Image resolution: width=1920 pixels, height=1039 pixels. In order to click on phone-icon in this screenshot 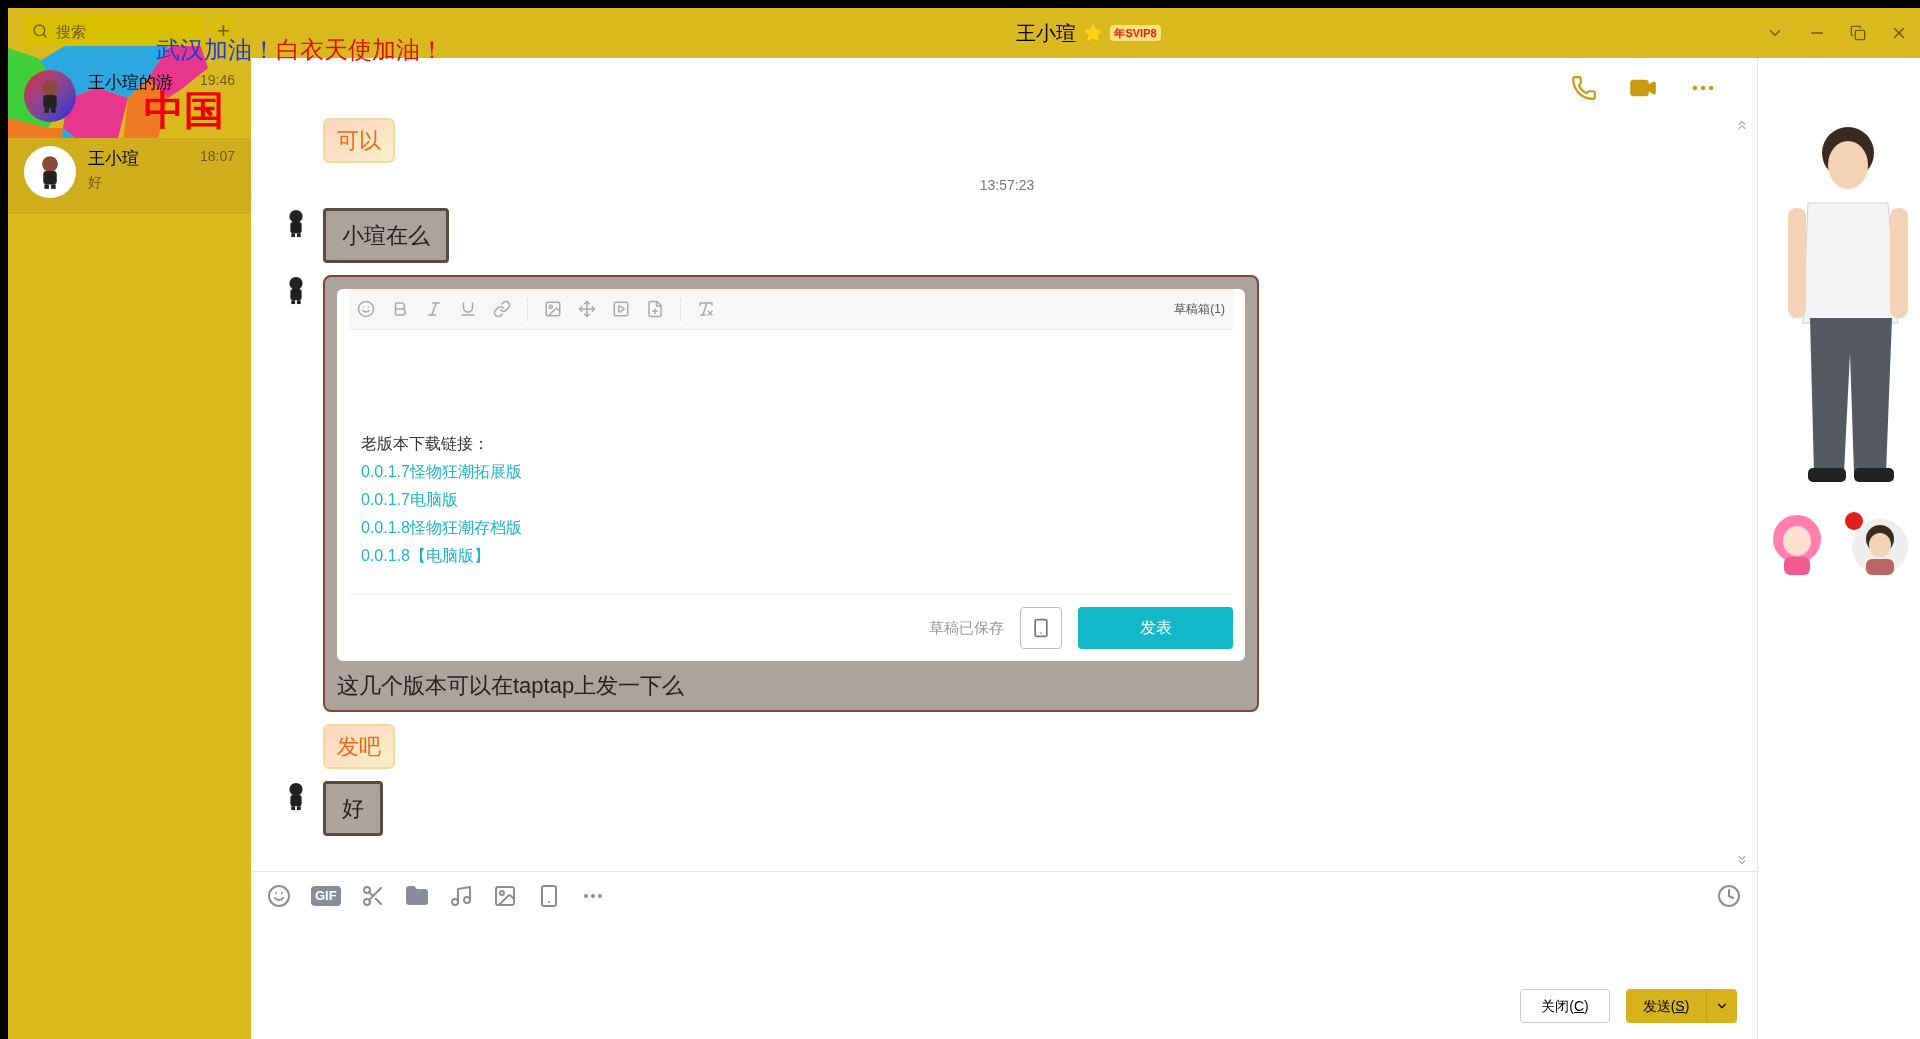, I will do `click(1041, 628)`.